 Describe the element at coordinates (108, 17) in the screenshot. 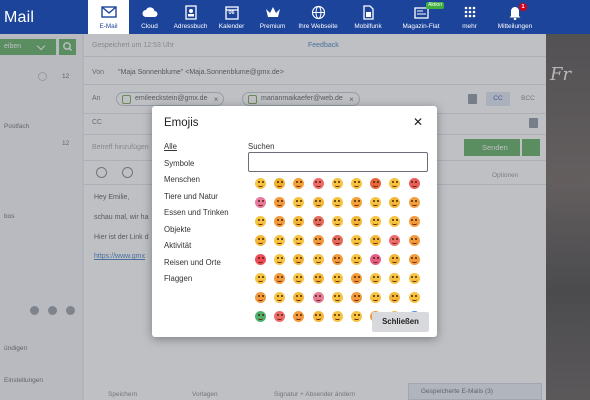

I see `nav-tab-e-mail: E-Mail` at that location.